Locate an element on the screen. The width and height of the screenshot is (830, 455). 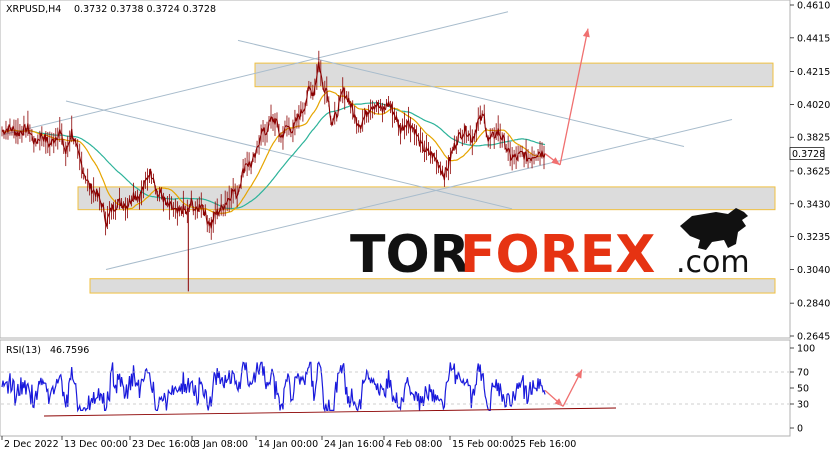
current-price-label: 0.3728 is located at coordinates (808, 154).